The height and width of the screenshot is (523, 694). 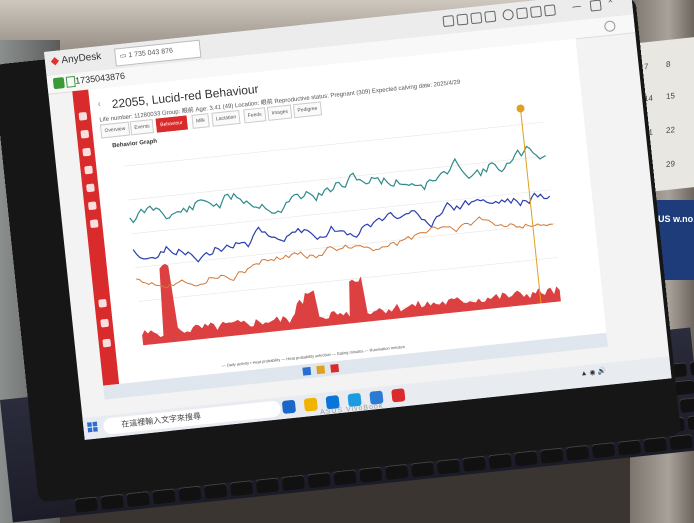 I want to click on anydesk-logo: ◆ AnyDesk, so click(x=76, y=59).